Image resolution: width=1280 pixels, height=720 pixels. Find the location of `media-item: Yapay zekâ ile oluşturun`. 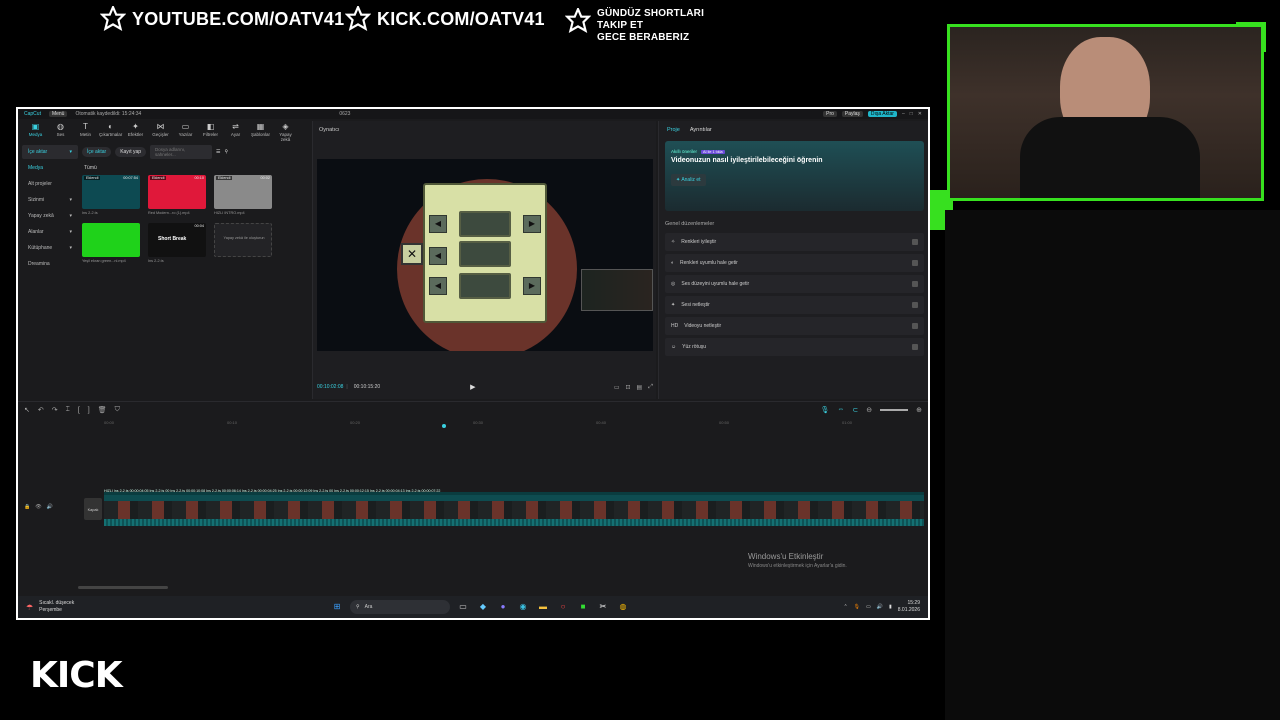

media-item: Yapay zekâ ile oluşturun is located at coordinates (243, 243).